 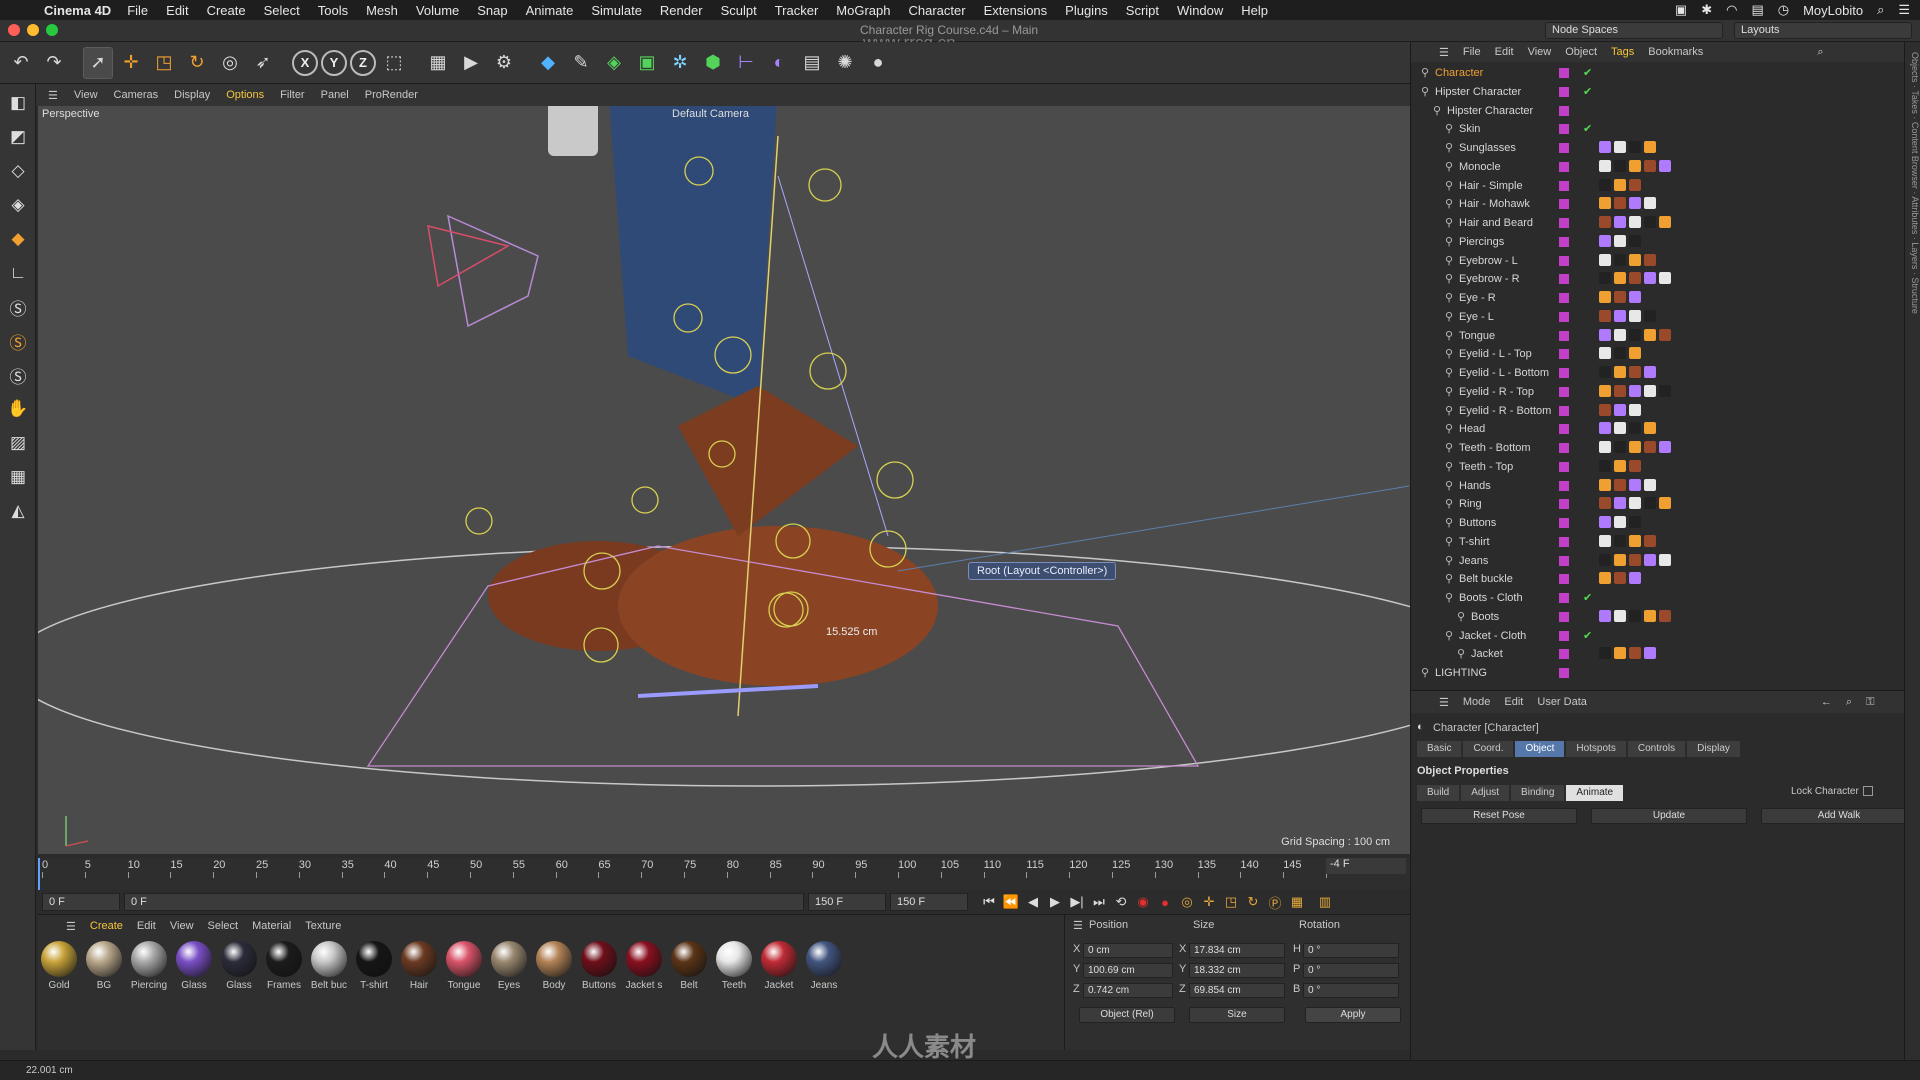 What do you see at coordinates (382, 10) in the screenshot?
I see `menu-mesh: Mesh` at bounding box center [382, 10].